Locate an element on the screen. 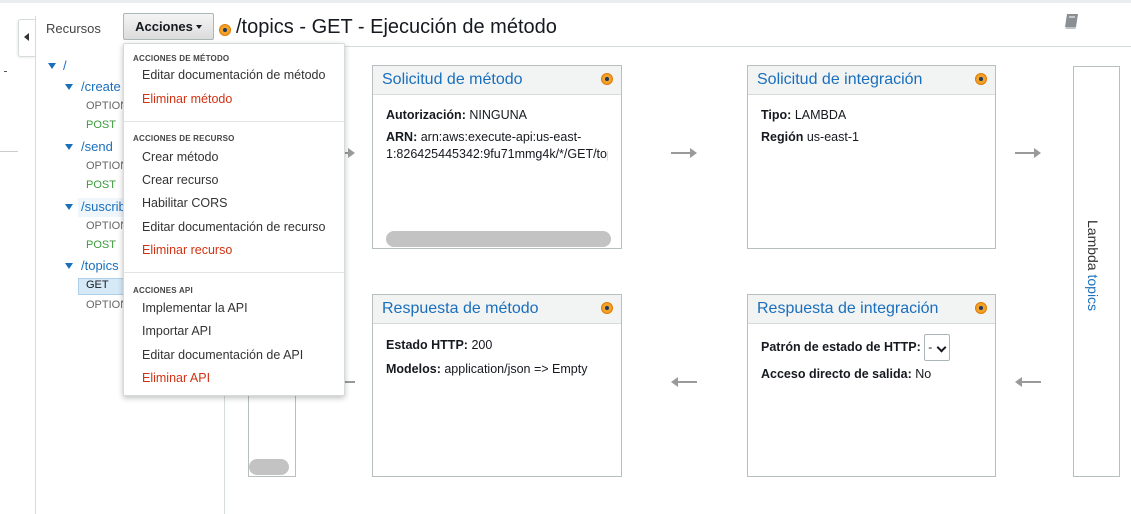  tree-root-label: / is located at coordinates (65, 65).